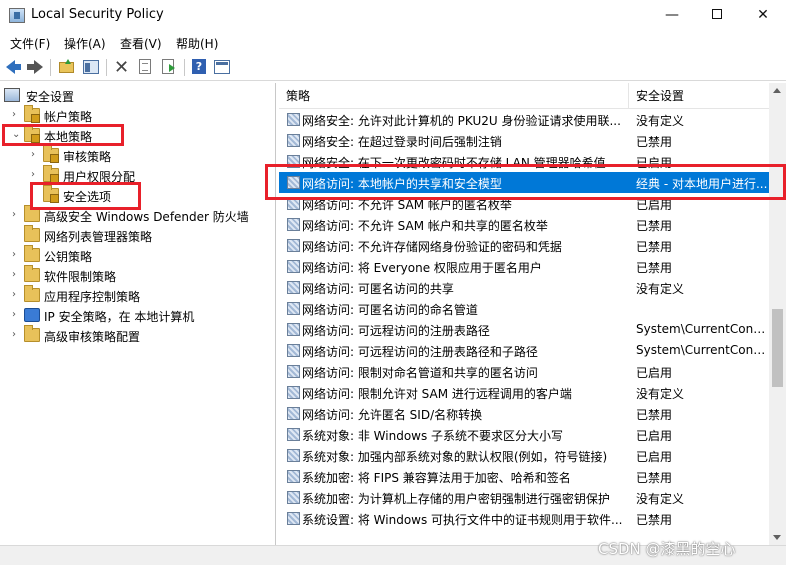 The height and width of the screenshot is (565, 786). I want to click on properties-button, so click(145, 67).